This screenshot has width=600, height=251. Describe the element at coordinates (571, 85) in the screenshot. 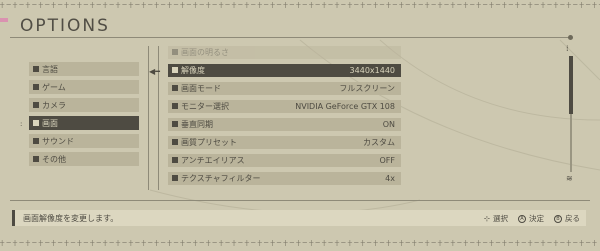

I see `scrollbar-thumb` at that location.